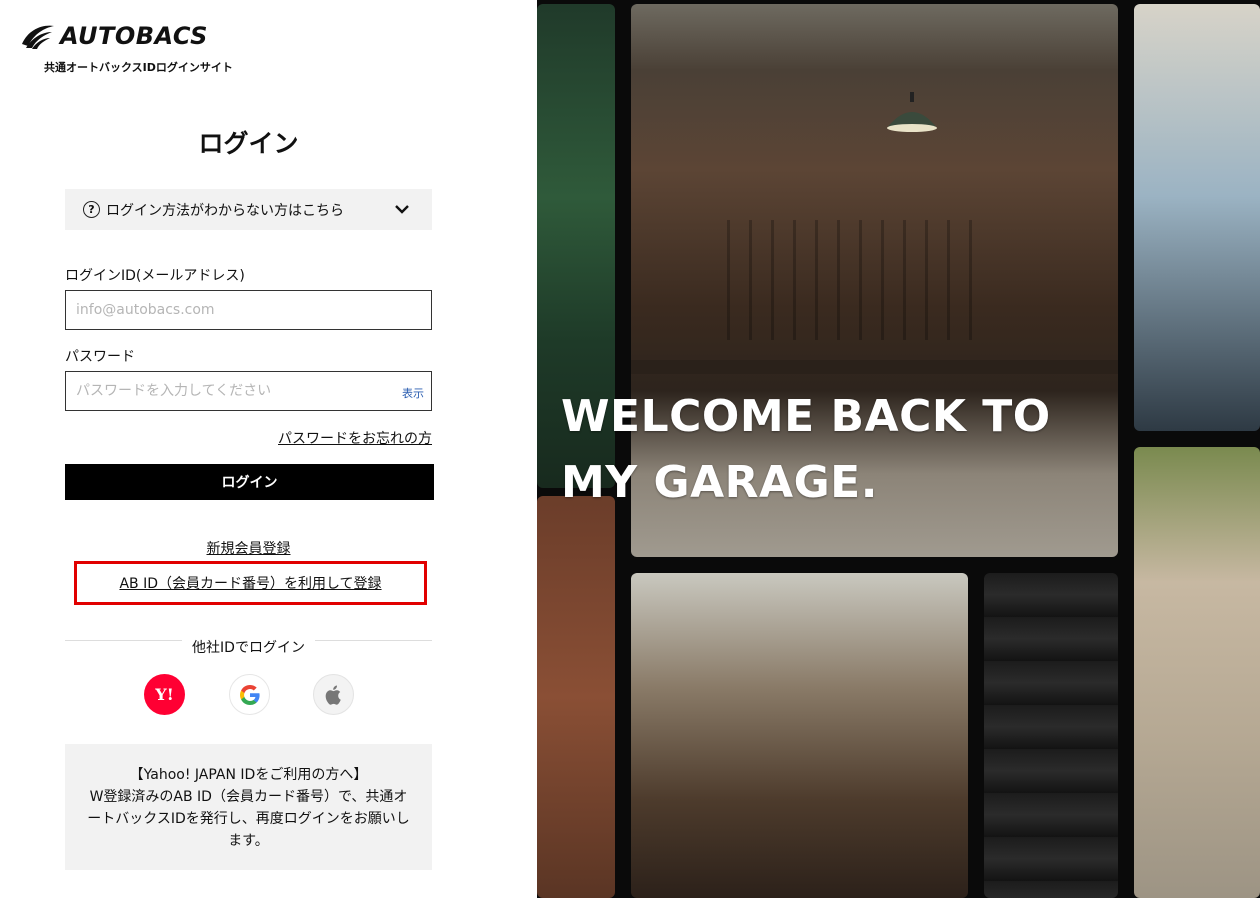 The width and height of the screenshot is (1260, 898). I want to click on google-login-button, so click(249, 694).